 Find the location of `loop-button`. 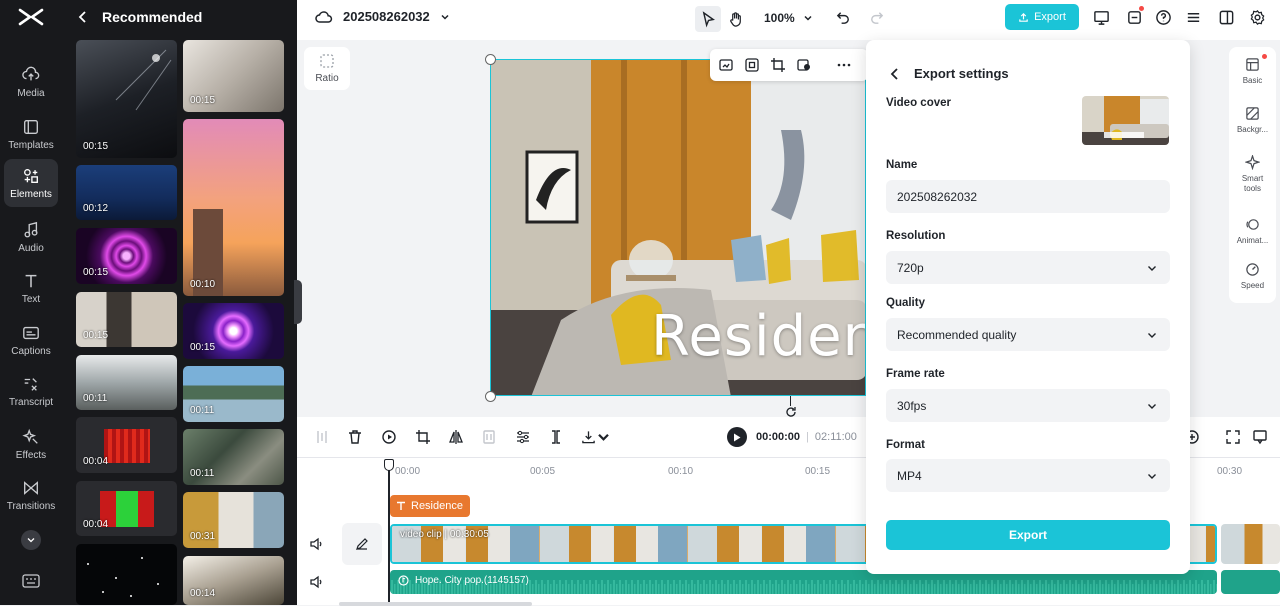

loop-button is located at coordinates (389, 437).